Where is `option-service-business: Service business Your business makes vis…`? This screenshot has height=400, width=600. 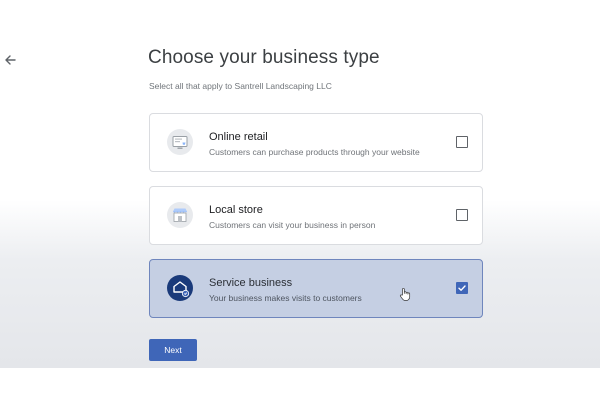
option-service-business: Service business Your business makes vis… is located at coordinates (316, 288).